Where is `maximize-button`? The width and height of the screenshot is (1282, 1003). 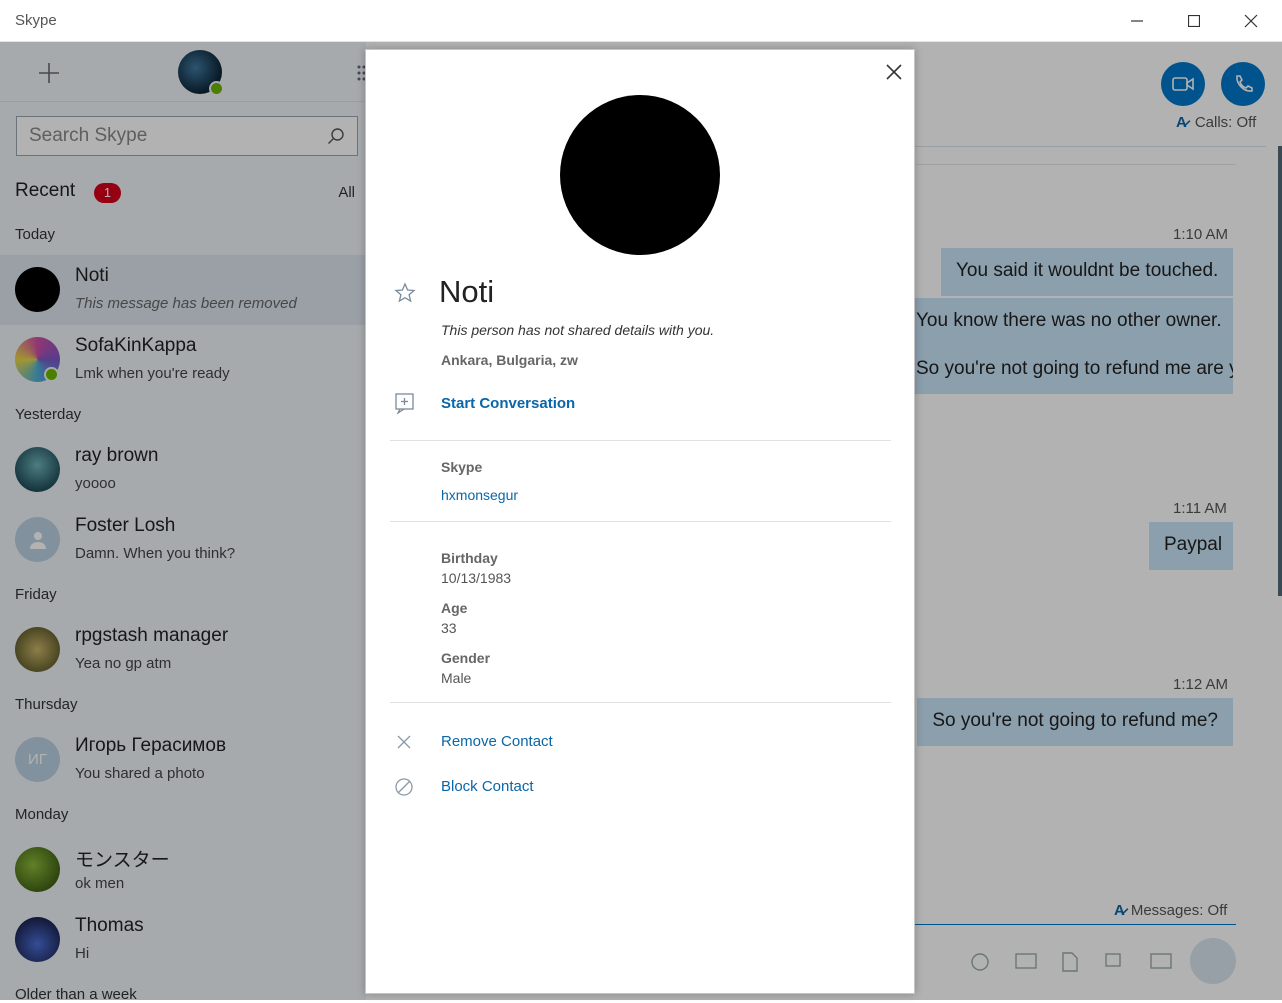
maximize-button is located at coordinates (1194, 21).